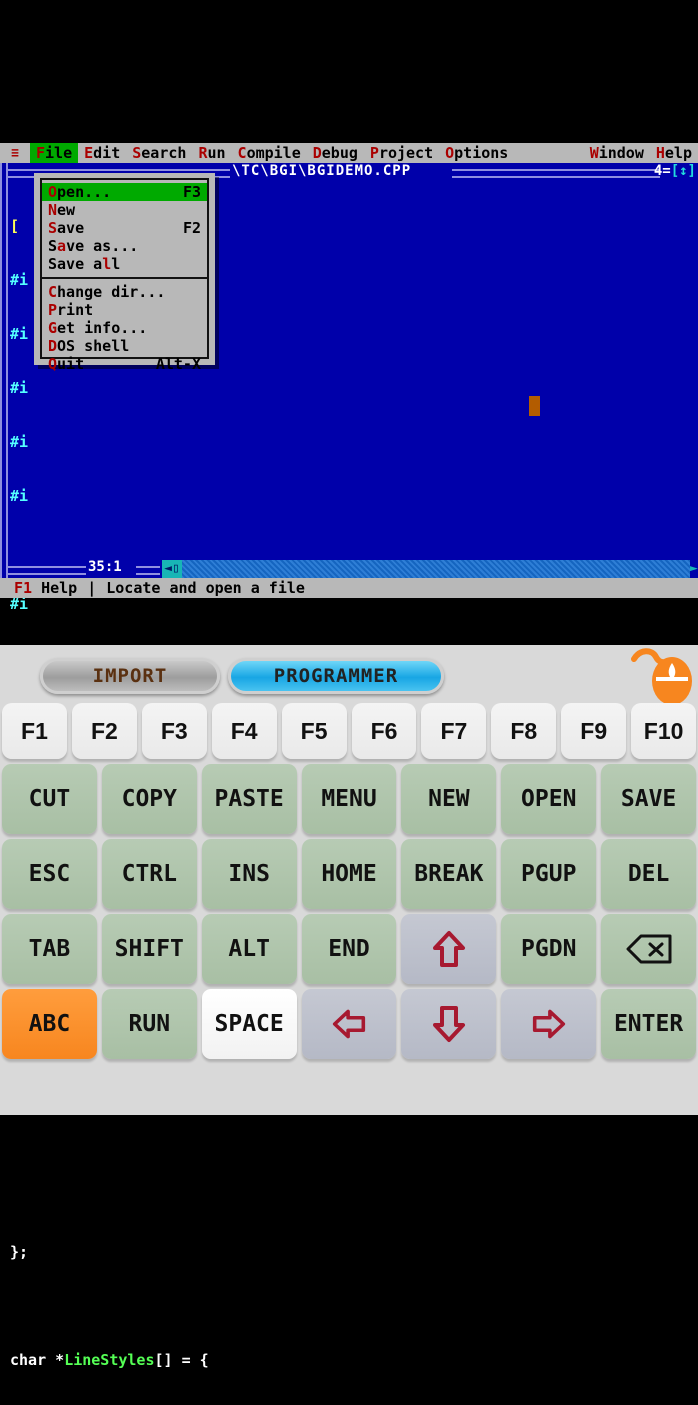  What do you see at coordinates (172, 569) in the screenshot?
I see `scroll-thumb: ◄▯` at bounding box center [172, 569].